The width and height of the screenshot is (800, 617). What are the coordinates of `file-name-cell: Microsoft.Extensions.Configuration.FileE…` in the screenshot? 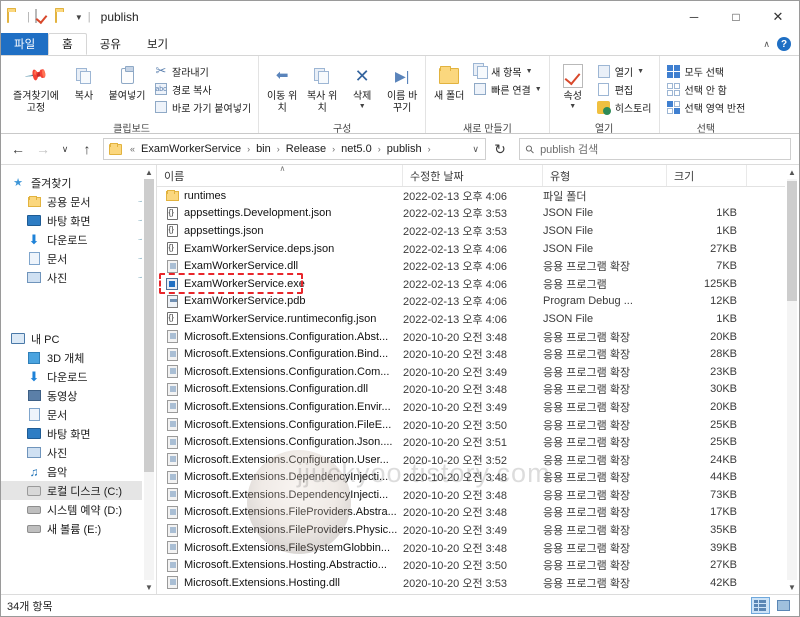 It's located at (280, 425).